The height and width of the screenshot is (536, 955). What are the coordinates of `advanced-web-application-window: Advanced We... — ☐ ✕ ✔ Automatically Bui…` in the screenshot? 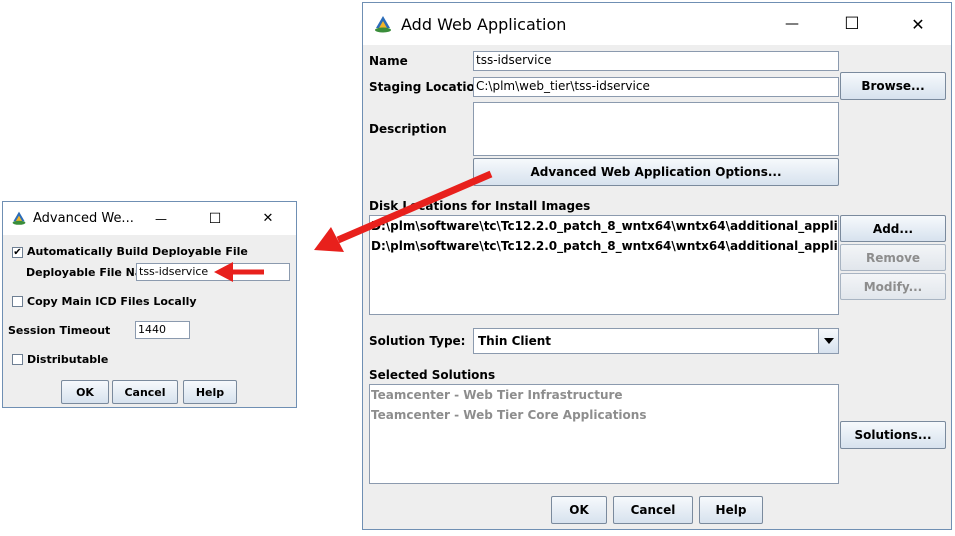 It's located at (149, 304).